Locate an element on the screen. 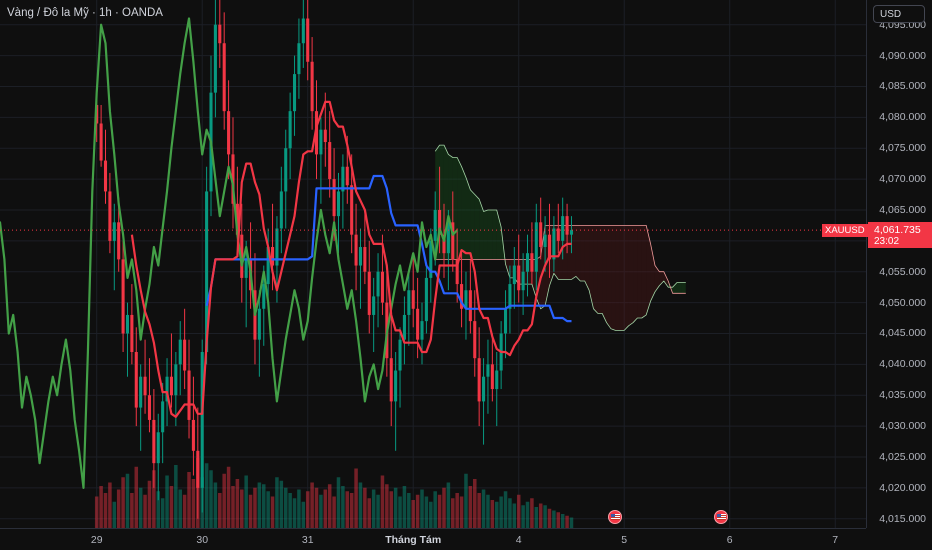 This screenshot has height=550, width=932. price-tick-label: 4,050.000 is located at coordinates (902, 302).